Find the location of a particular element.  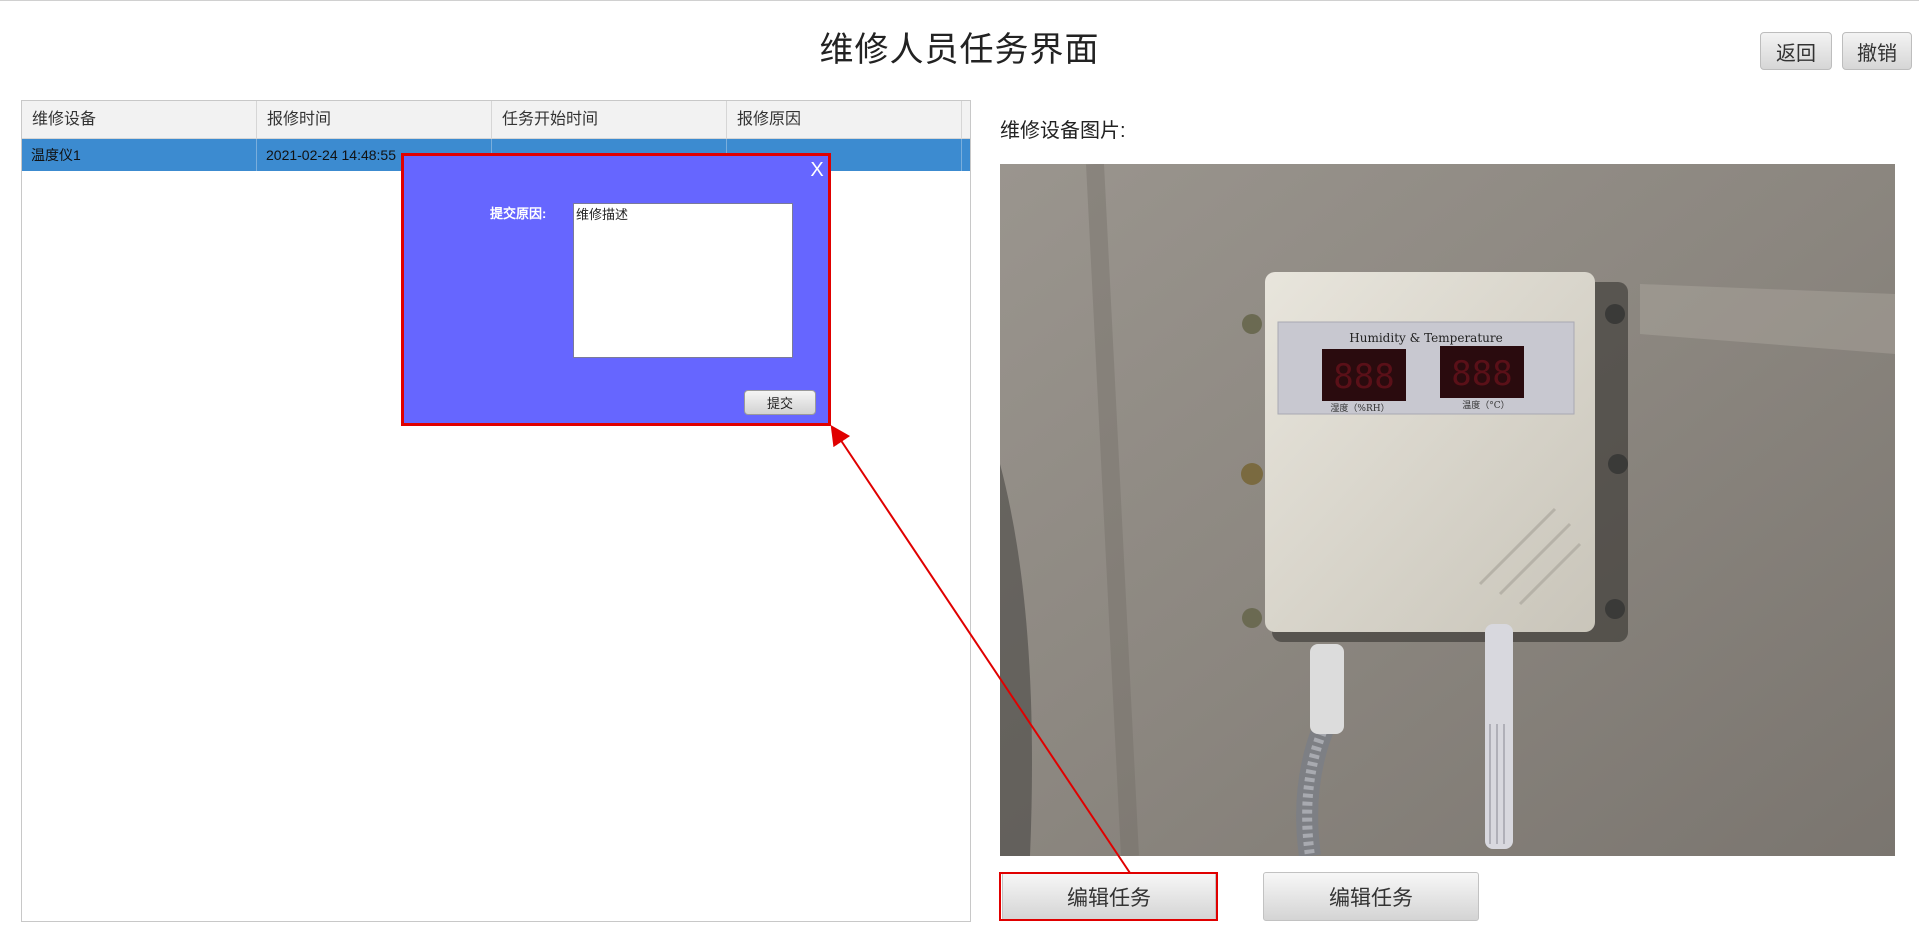

panel-title: Humidity & Temperature is located at coordinates (1425, 338).